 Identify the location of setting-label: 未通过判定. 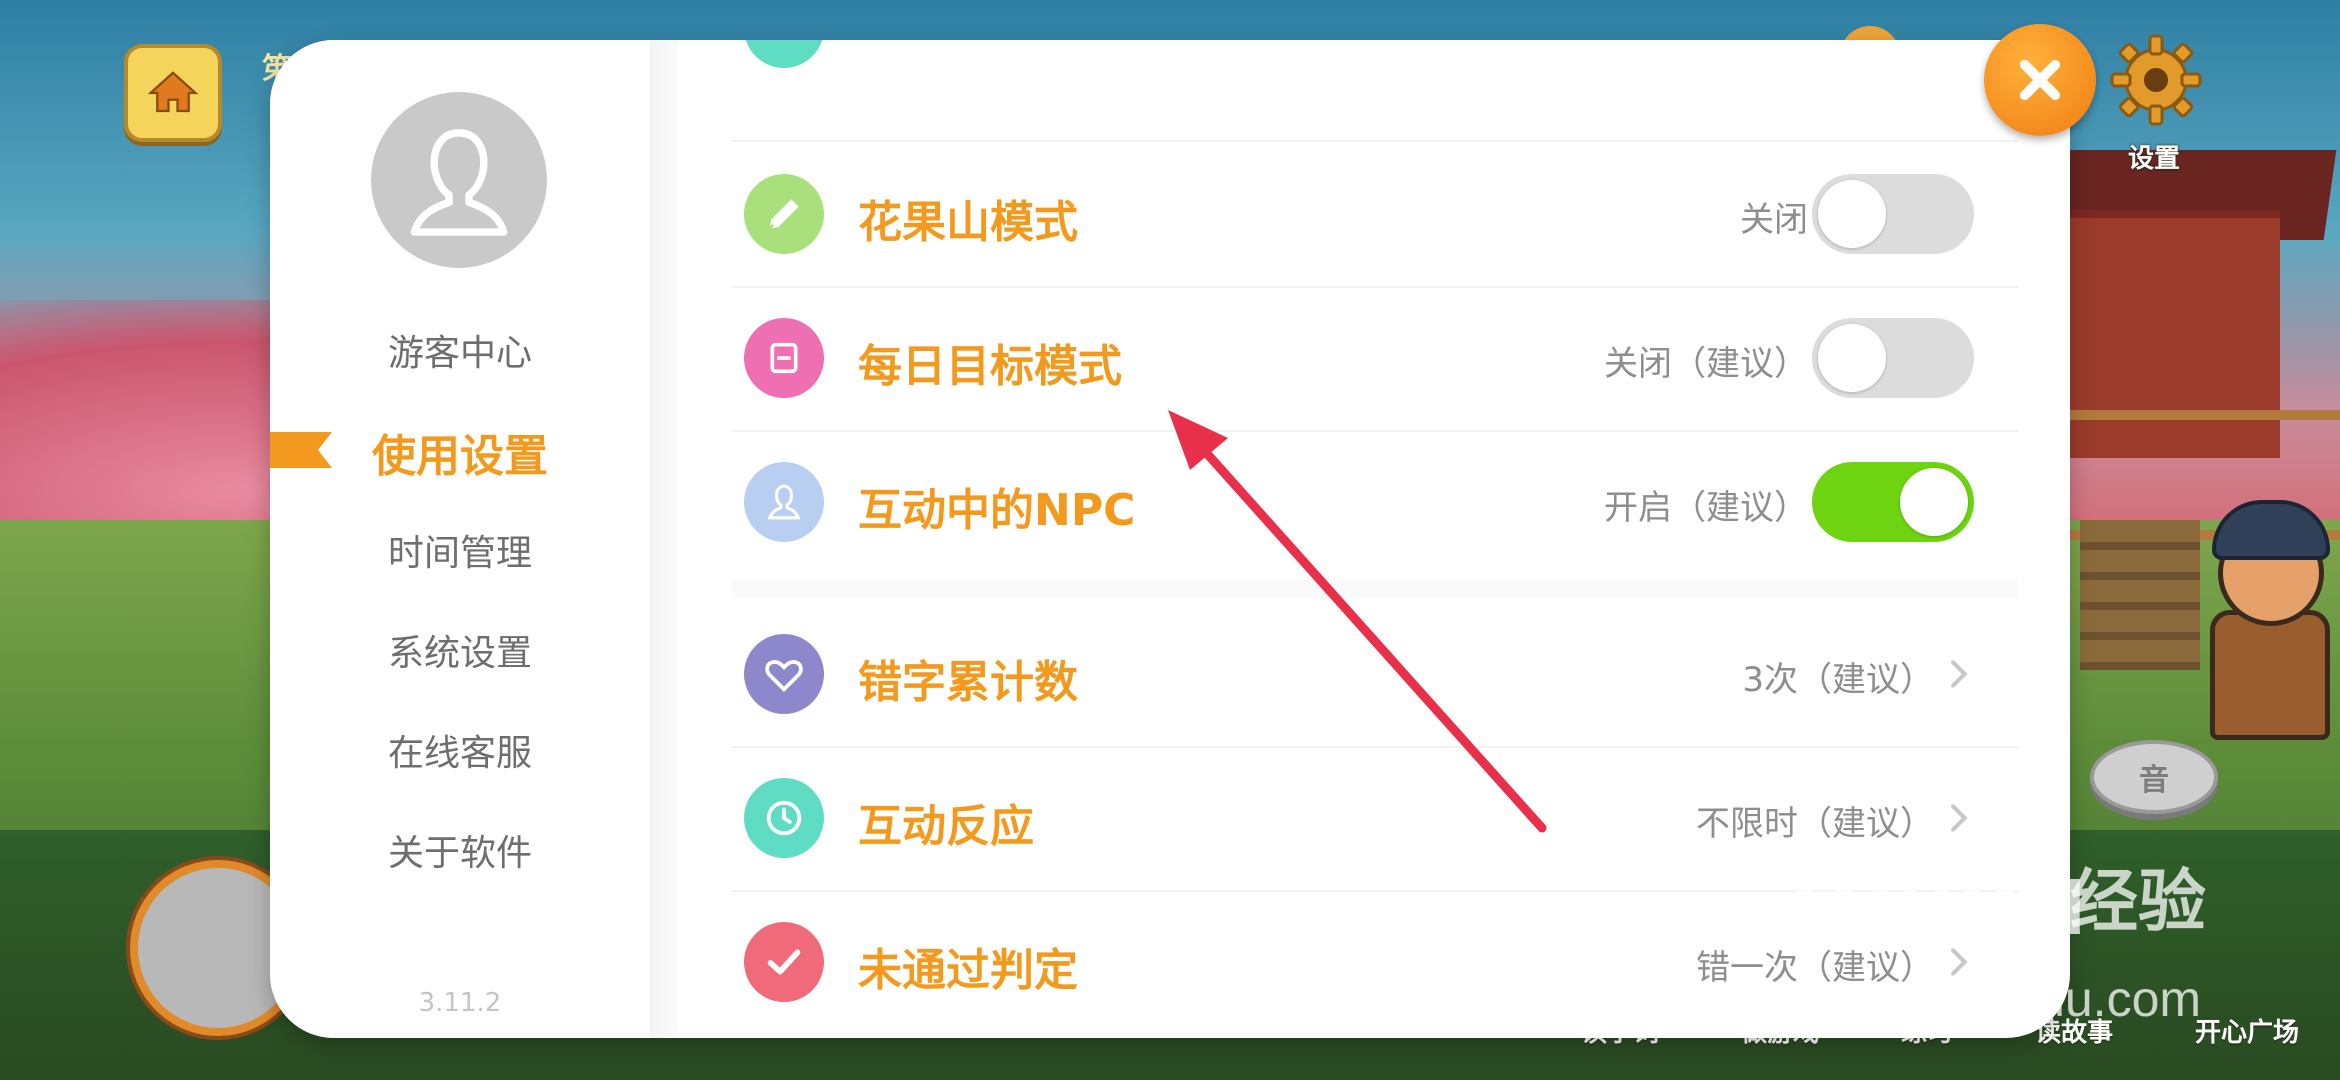
(968, 970).